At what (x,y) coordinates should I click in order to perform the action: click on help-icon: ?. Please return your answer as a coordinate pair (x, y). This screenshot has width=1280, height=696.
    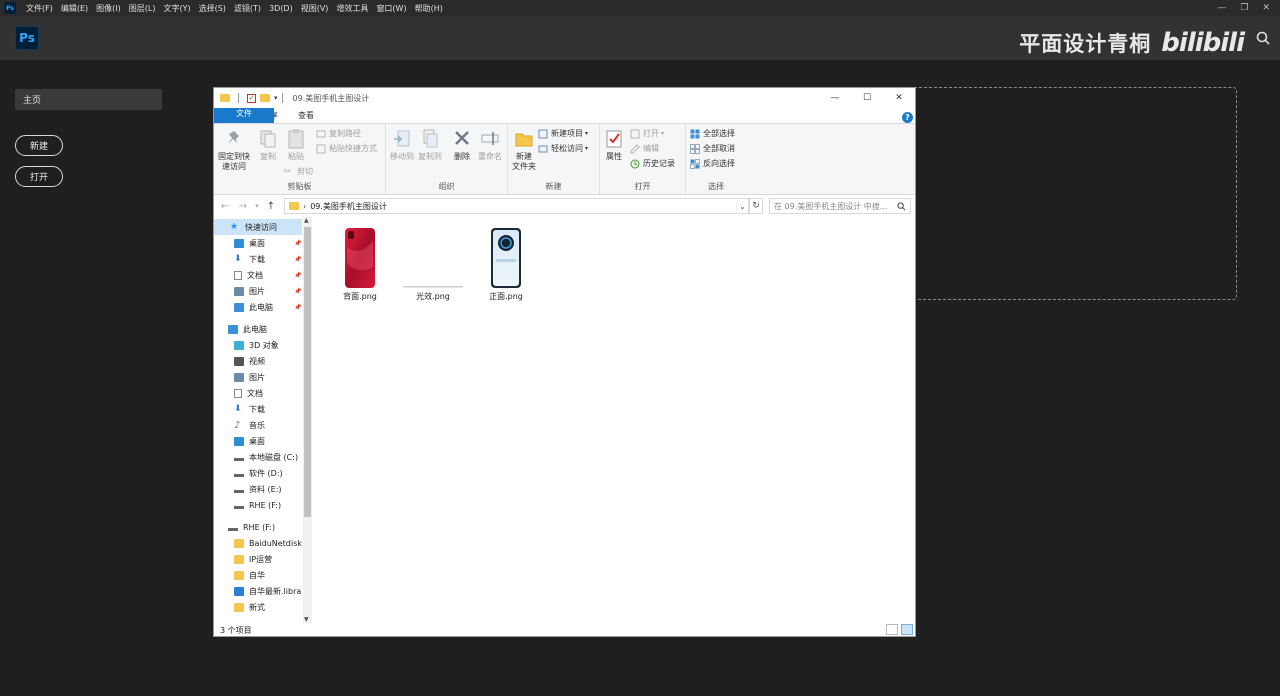
    Looking at the image, I should click on (907, 117).